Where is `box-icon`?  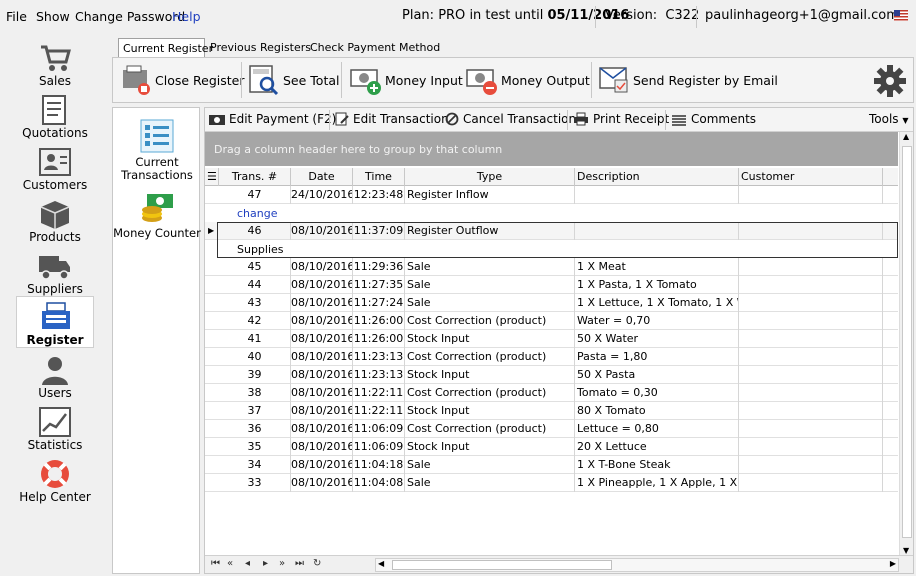
box-icon is located at coordinates (55, 215).